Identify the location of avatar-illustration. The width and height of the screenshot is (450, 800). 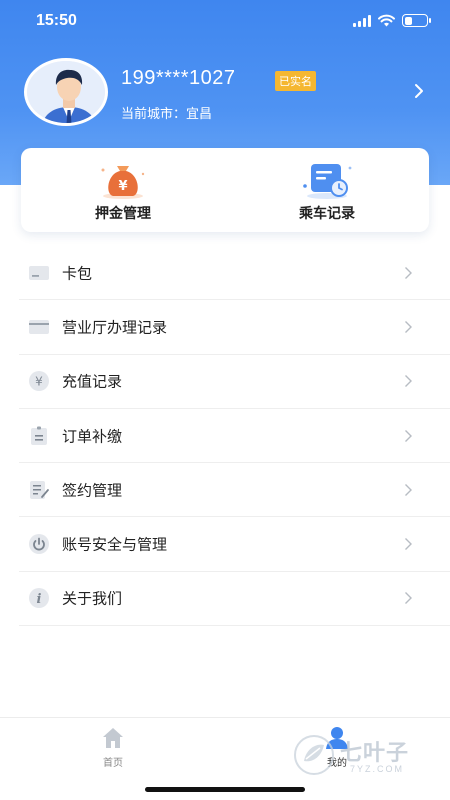
(66, 92).